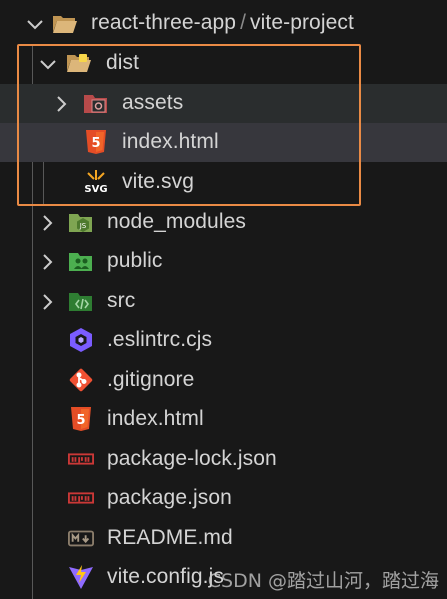  I want to click on root-path: react-three-app / vite-project, so click(222, 23).